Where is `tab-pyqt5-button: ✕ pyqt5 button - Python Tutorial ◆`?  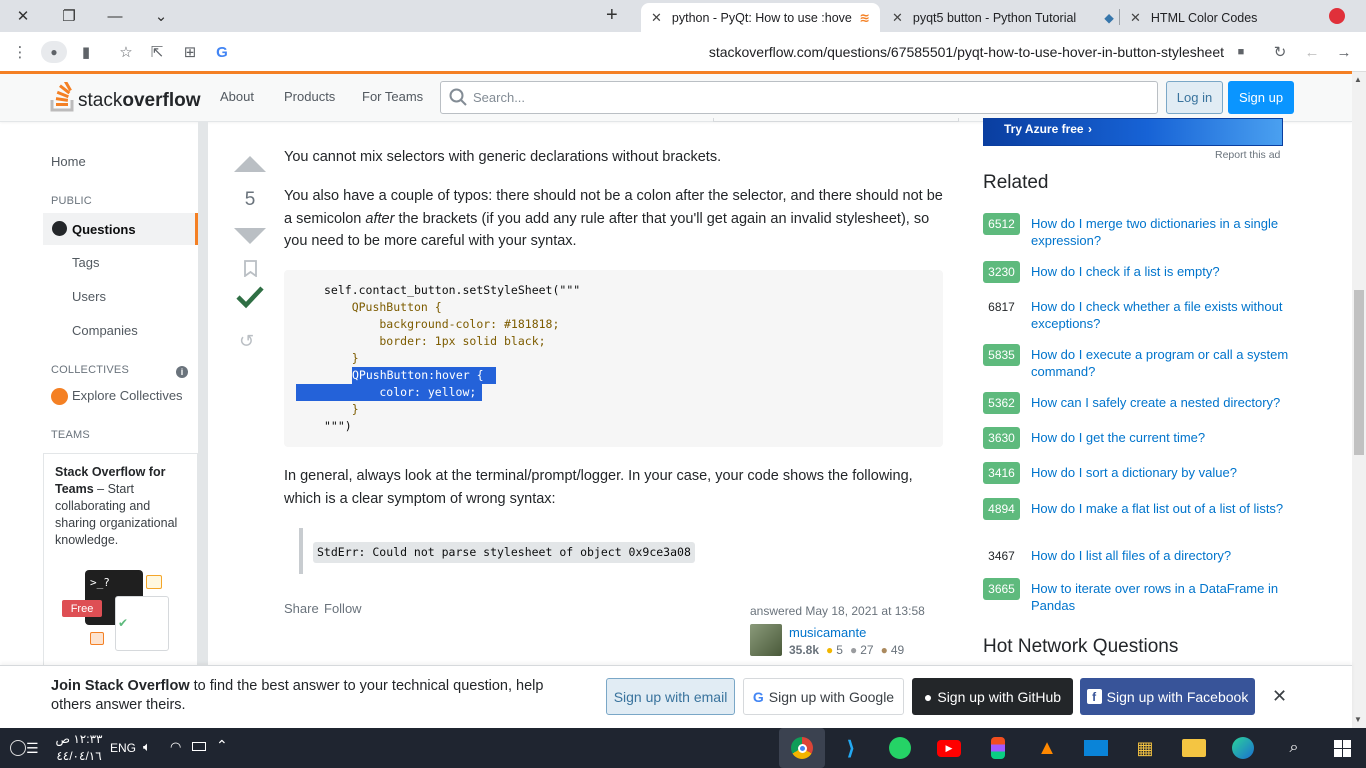 tab-pyqt5-button: ✕ pyqt5 button - Python Tutorial ◆ is located at coordinates (1000, 17).